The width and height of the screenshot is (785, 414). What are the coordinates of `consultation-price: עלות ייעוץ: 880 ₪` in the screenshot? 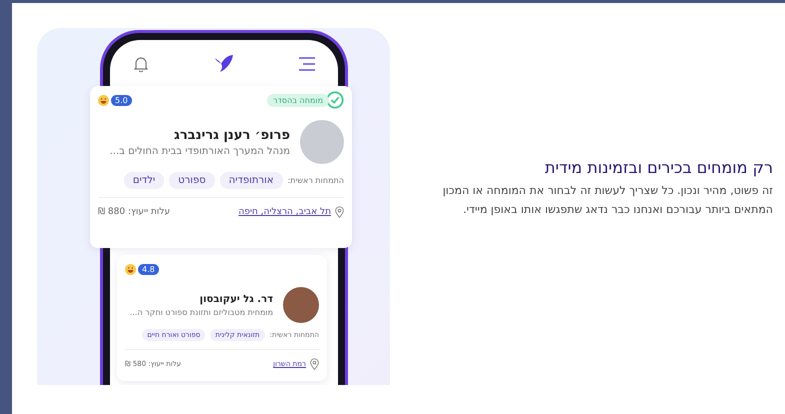 It's located at (134, 212).